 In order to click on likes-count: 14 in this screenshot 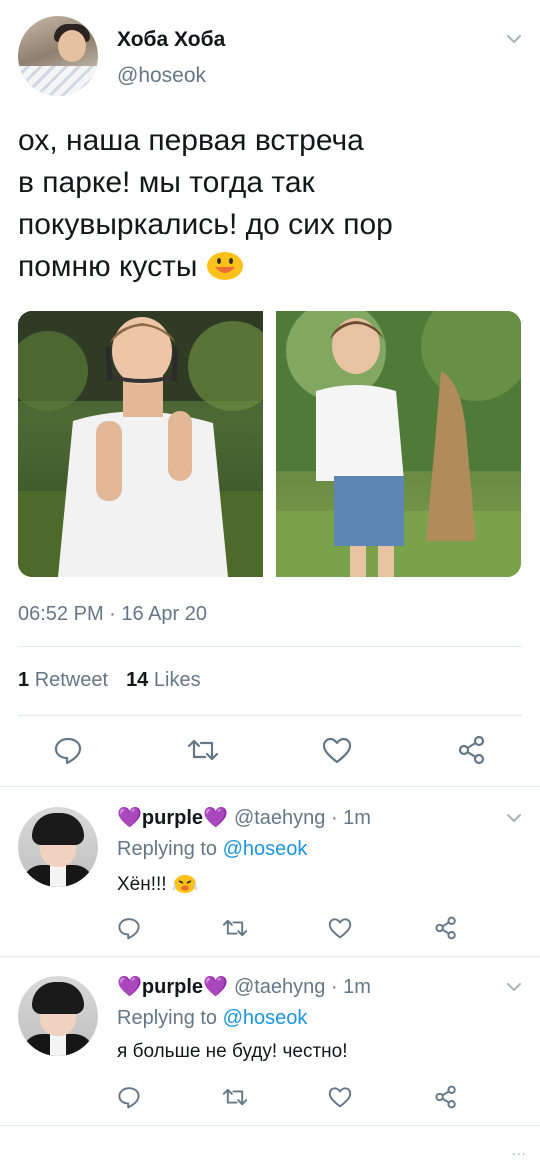, I will do `click(137, 680)`.